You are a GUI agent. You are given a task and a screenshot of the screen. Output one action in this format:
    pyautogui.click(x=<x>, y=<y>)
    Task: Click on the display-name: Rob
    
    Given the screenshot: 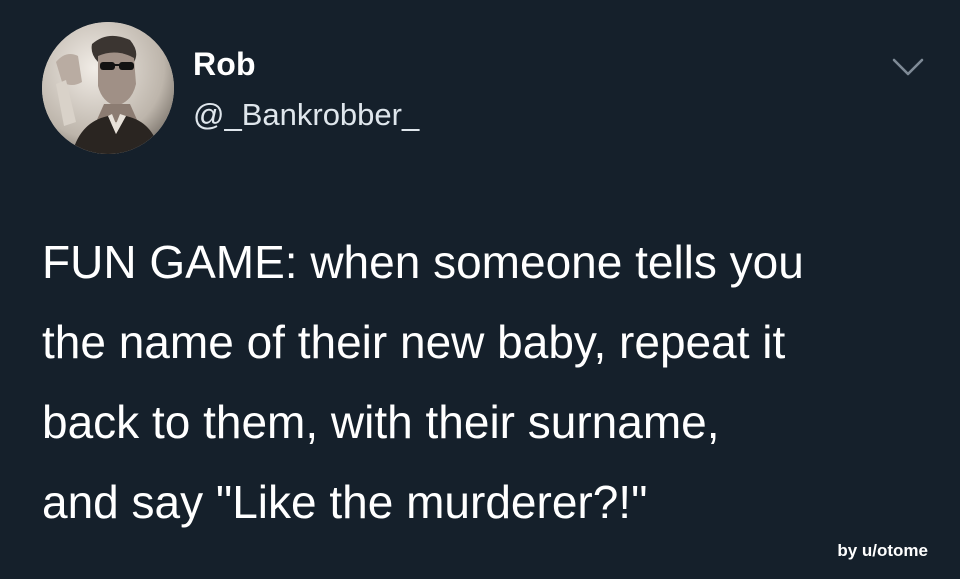 What is the action you would take?
    pyautogui.click(x=224, y=64)
    